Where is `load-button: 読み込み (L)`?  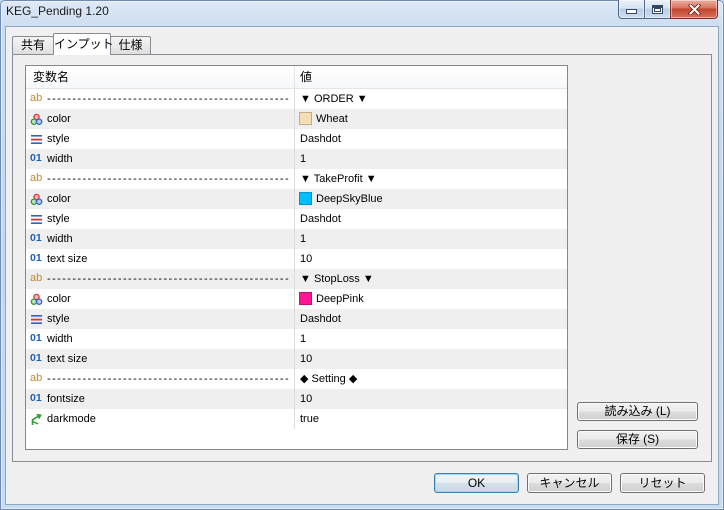
load-button: 読み込み (L) is located at coordinates (637, 411).